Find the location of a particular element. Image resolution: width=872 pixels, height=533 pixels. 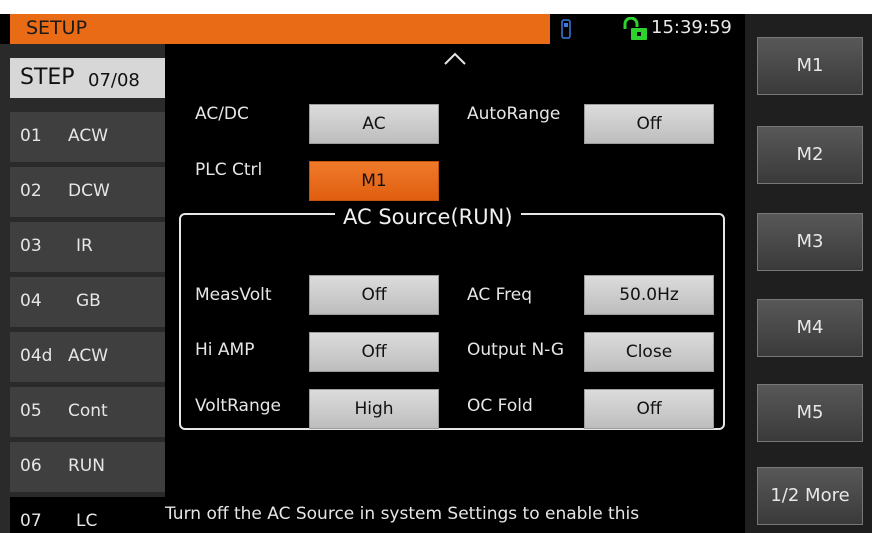

sidebar-item-03-ir: 03 IR is located at coordinates (87, 246).